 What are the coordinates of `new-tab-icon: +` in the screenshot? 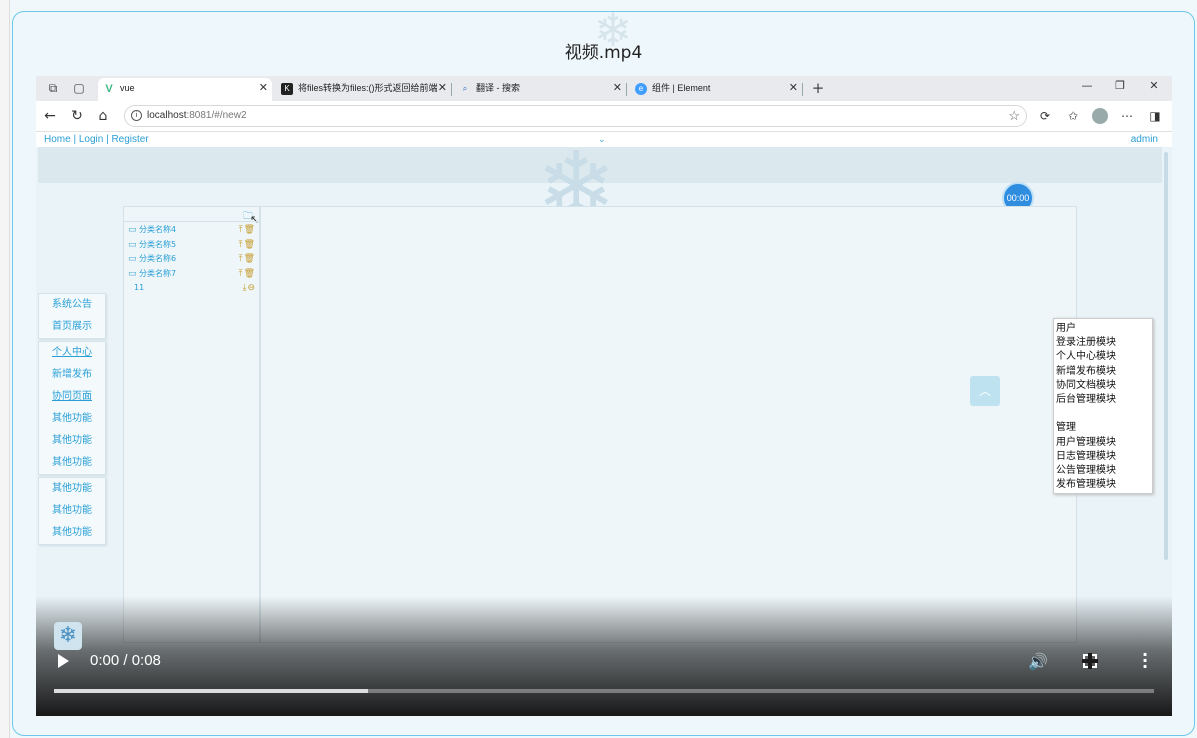 It's located at (818, 88).